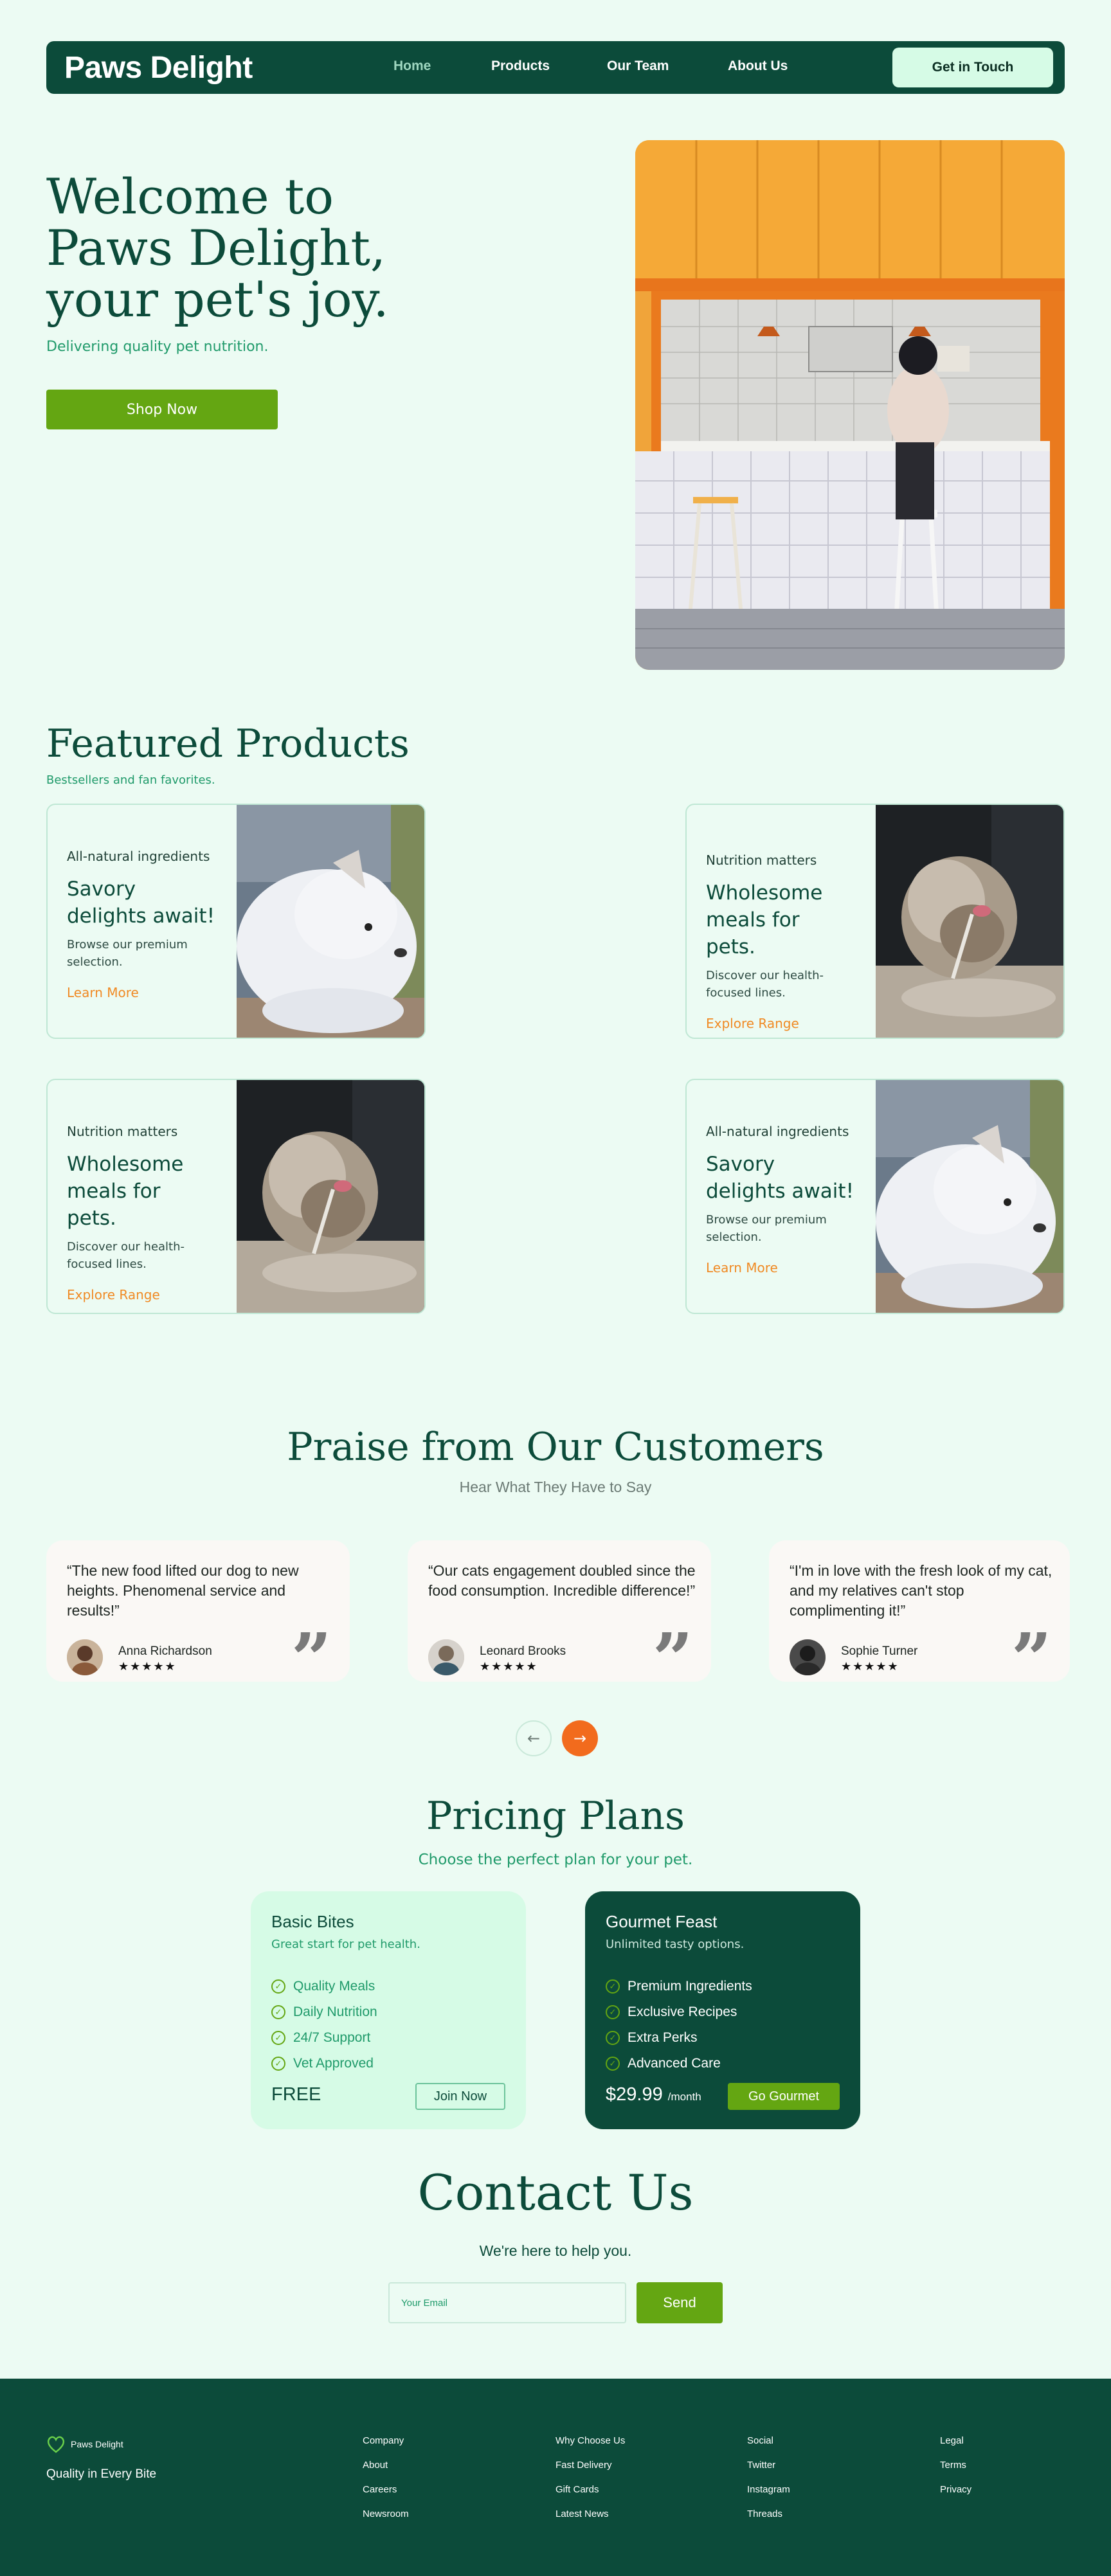 The height and width of the screenshot is (2576, 1111). I want to click on footer-link: Newsroom, so click(386, 2520).